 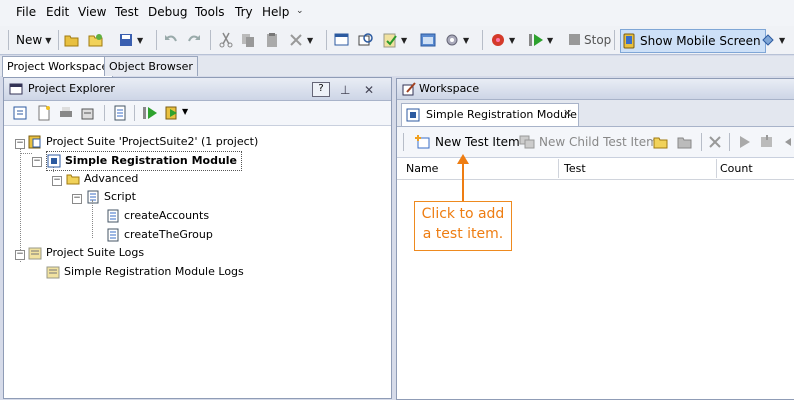 I want to click on column-name: Name, so click(x=480, y=168).